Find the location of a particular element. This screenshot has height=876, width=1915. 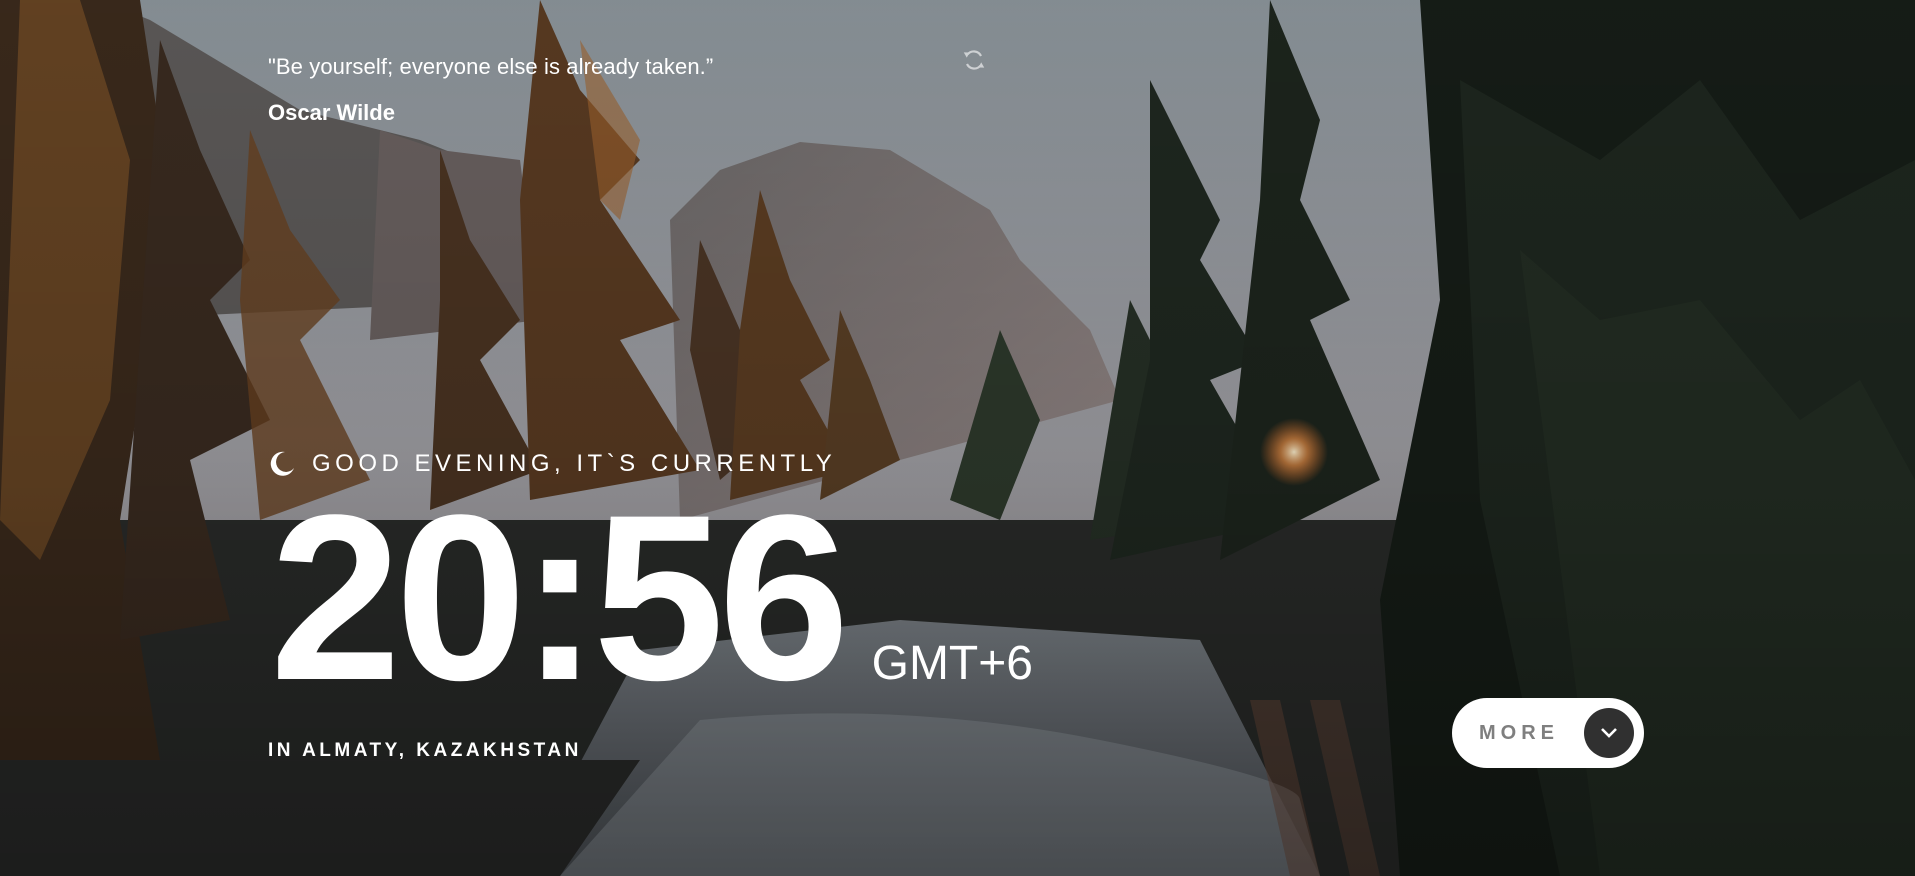

clock: 20:56 GMT+6 is located at coordinates (651, 598).